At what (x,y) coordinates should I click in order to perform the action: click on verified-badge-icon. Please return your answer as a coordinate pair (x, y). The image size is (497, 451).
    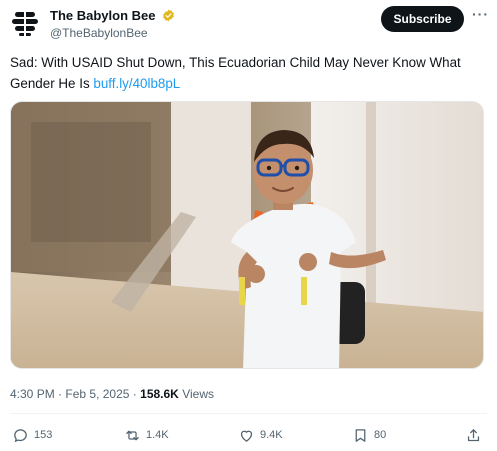
    Looking at the image, I should click on (169, 15).